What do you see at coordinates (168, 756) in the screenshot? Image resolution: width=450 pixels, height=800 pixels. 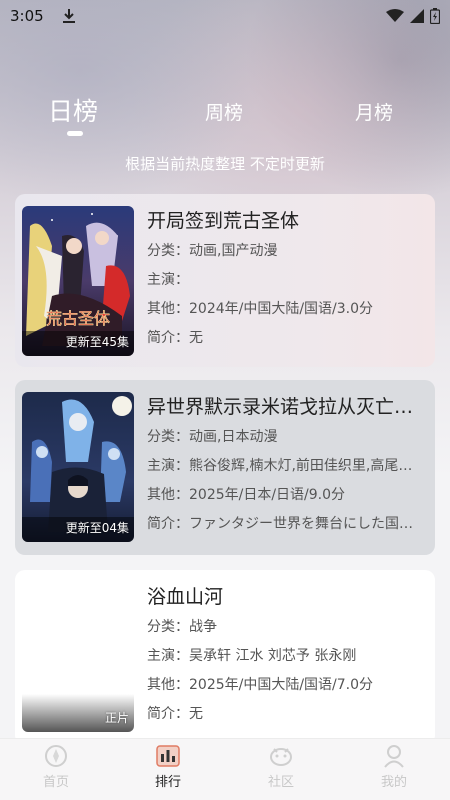 I see `ranking-icon` at bounding box center [168, 756].